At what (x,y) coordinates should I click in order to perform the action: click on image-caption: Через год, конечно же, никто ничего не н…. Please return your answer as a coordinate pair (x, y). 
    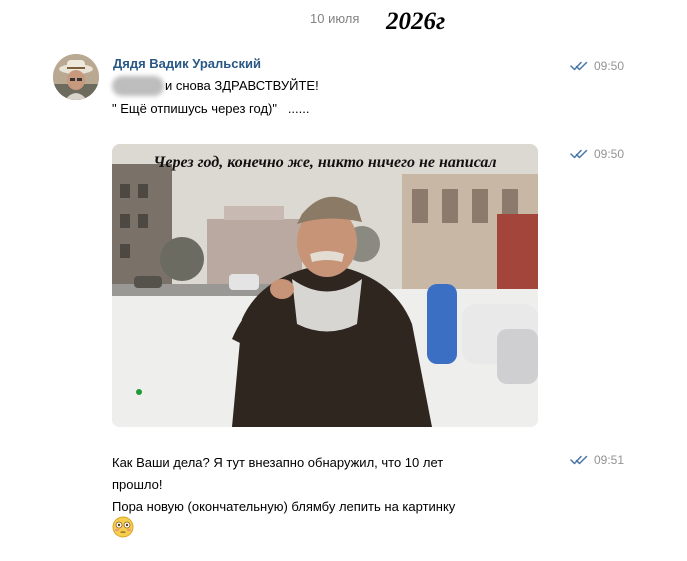
    Looking at the image, I should click on (325, 162).